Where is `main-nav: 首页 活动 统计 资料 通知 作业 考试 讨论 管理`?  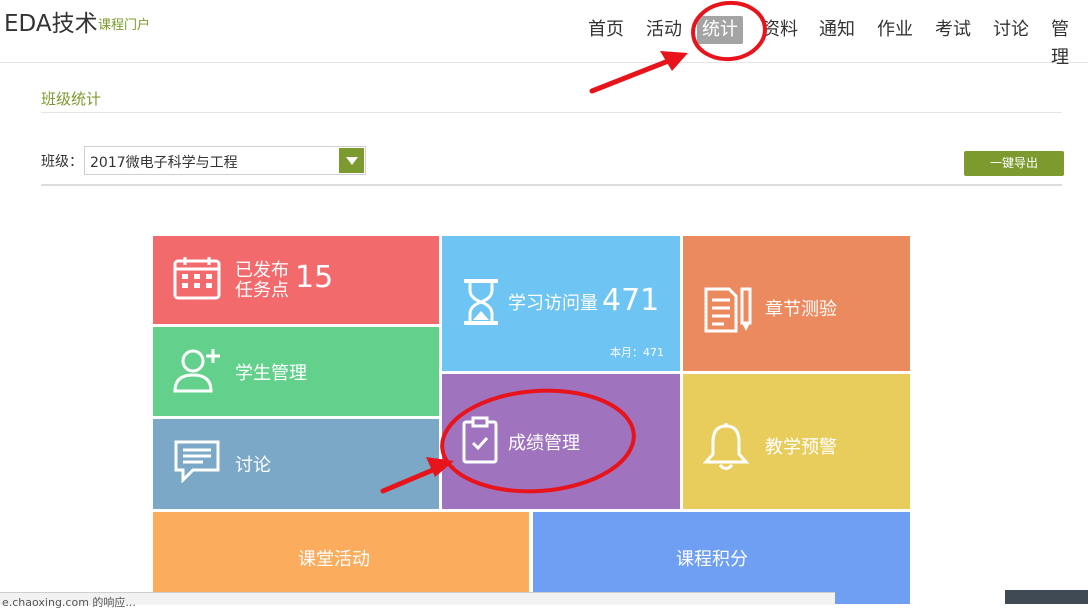
main-nav: 首页 活动 统计 资料 通知 作业 考试 讨论 管理 is located at coordinates (544, 34).